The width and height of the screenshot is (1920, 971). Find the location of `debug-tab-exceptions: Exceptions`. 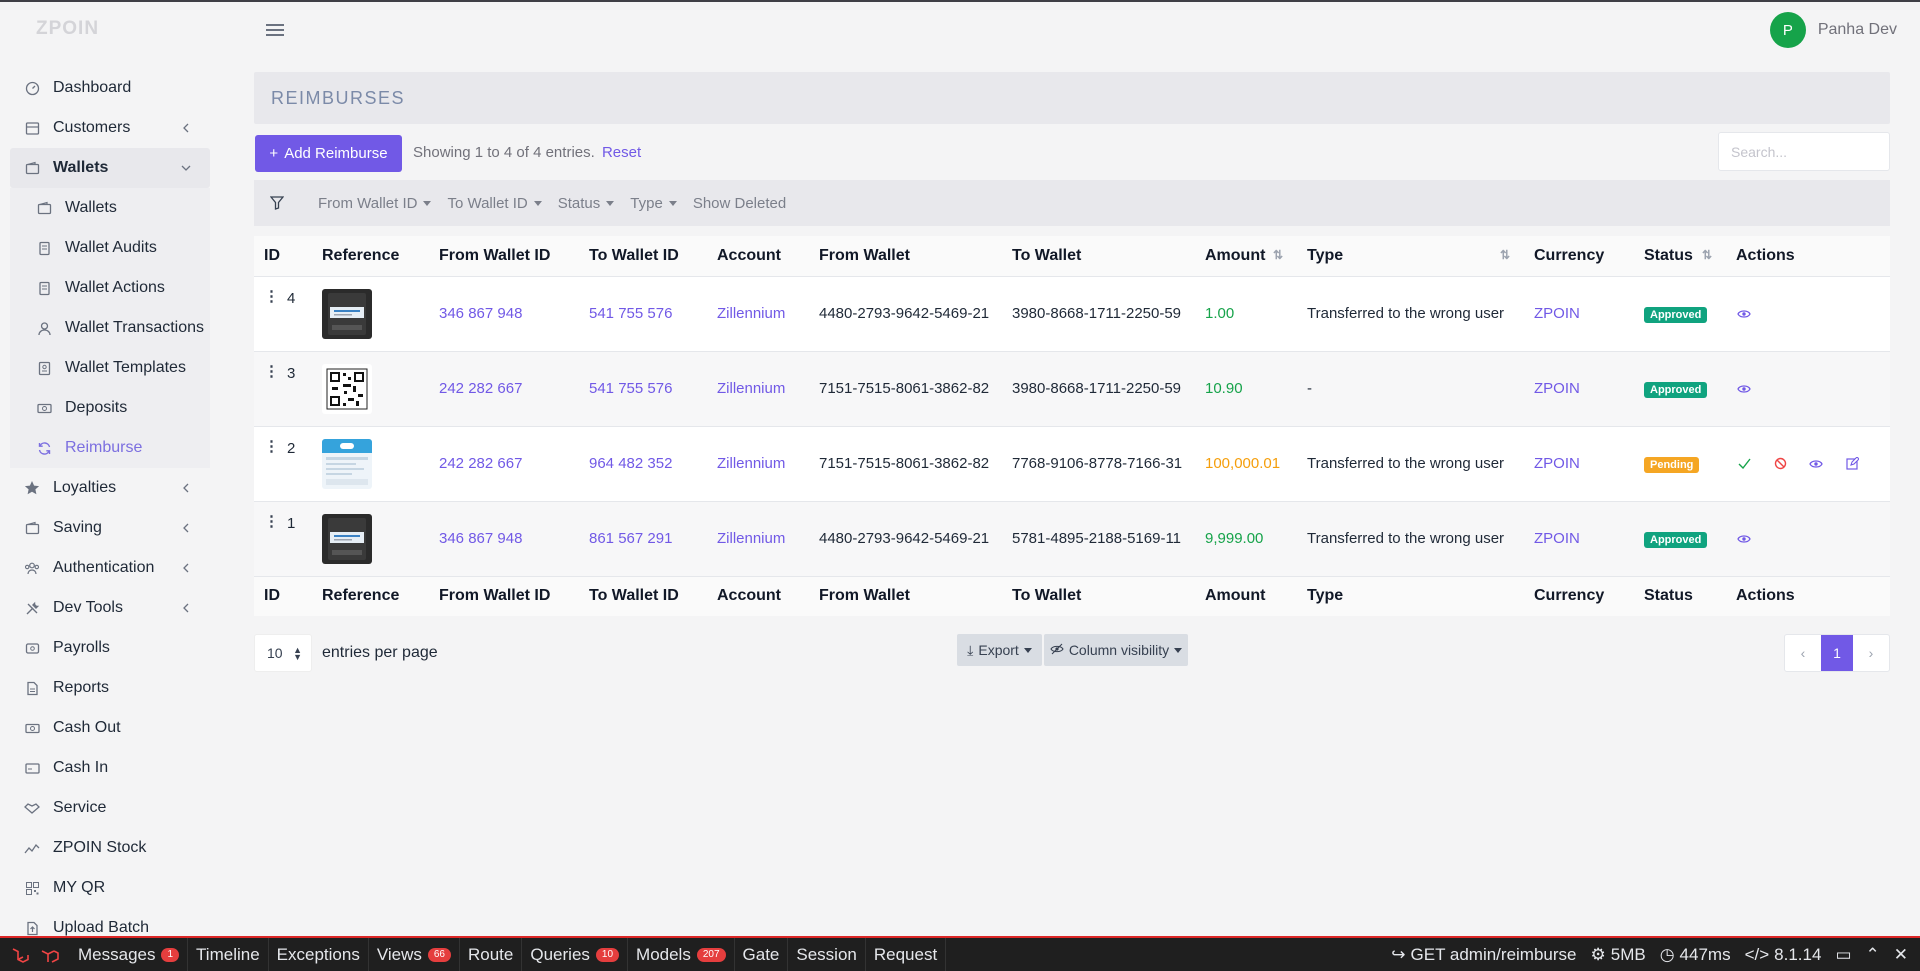

debug-tab-exceptions: Exceptions is located at coordinates (319, 954).